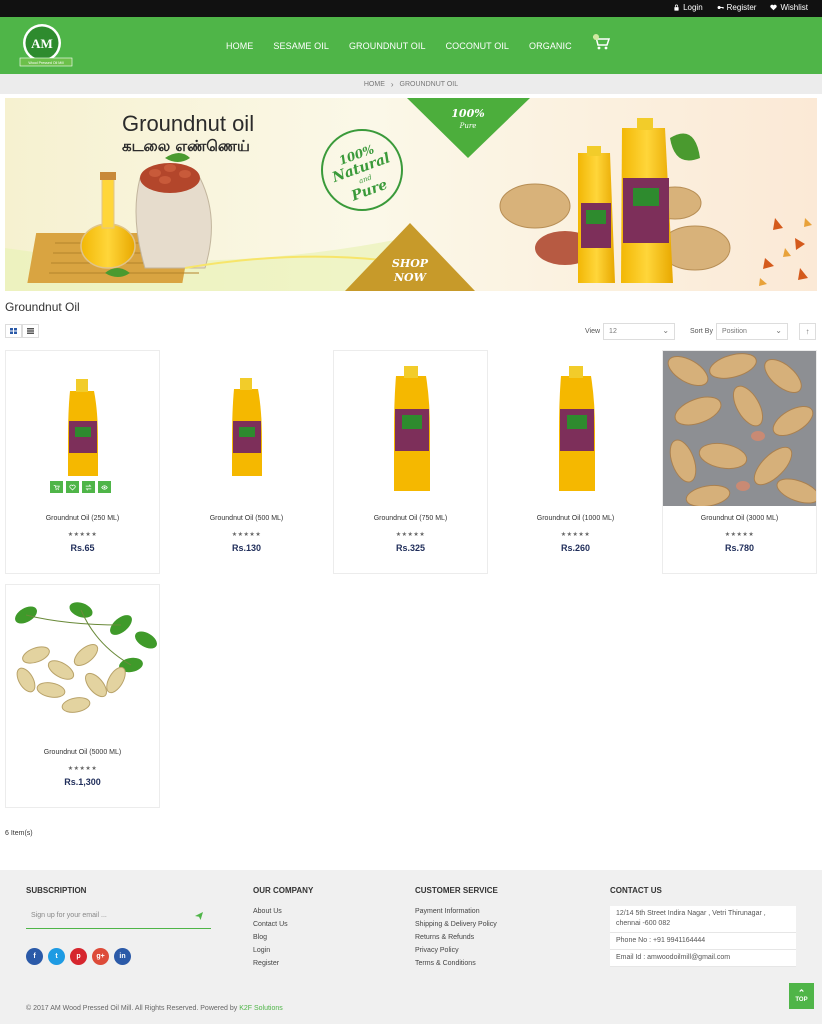  What do you see at coordinates (374, 84) in the screenshot?
I see `breadcrumb-home: HOME` at bounding box center [374, 84].